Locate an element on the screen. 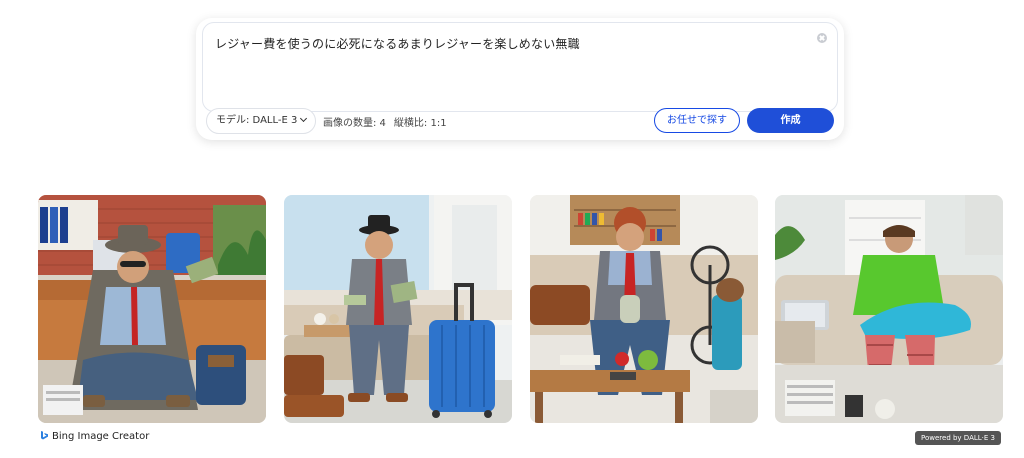  clear-prompt-icon is located at coordinates (822, 38).